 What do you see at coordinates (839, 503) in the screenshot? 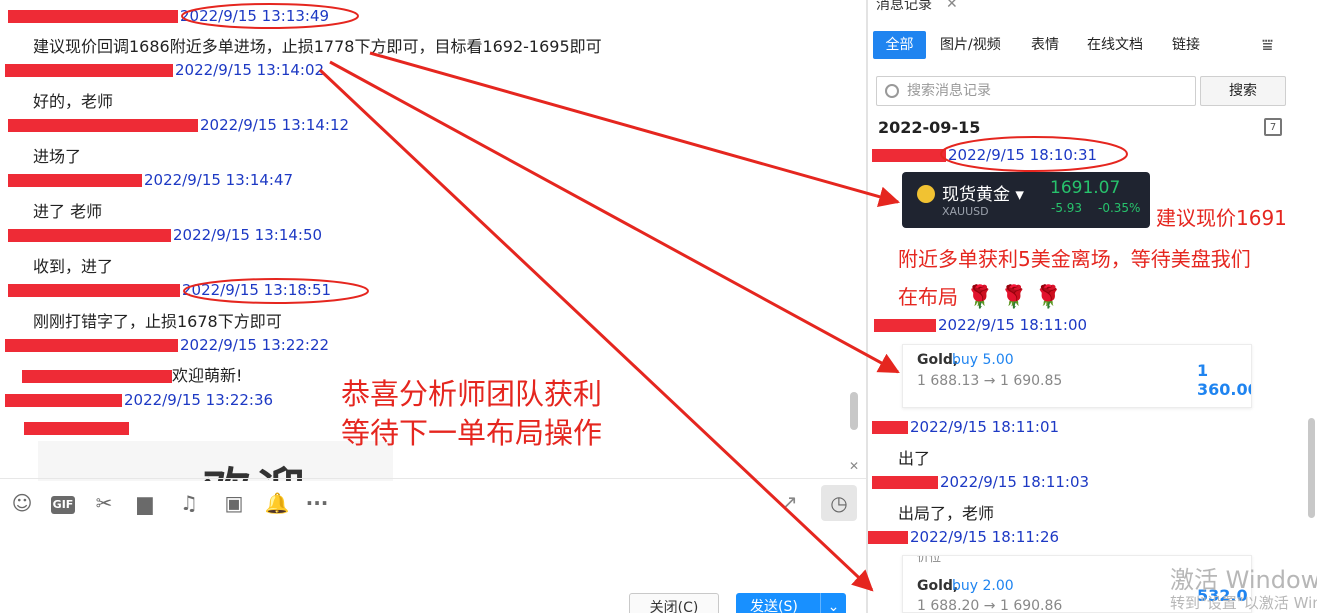
I see `history-clock-icon: ◷` at bounding box center [839, 503].